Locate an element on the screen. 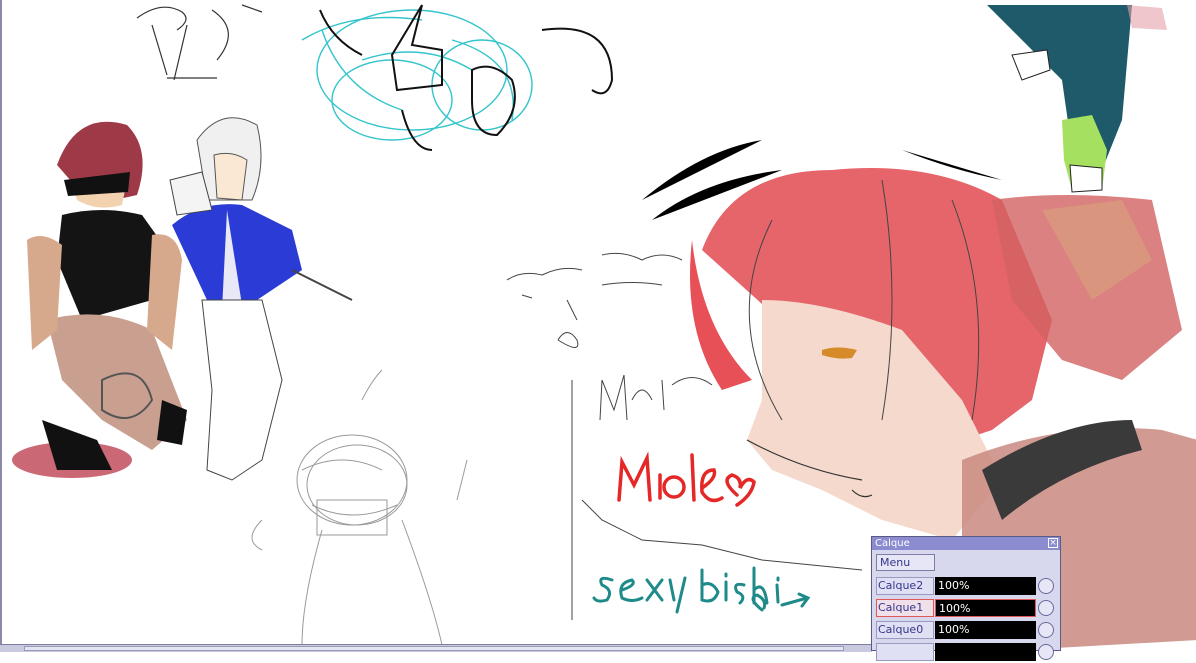  layer-name: Calque0 is located at coordinates (905, 630).